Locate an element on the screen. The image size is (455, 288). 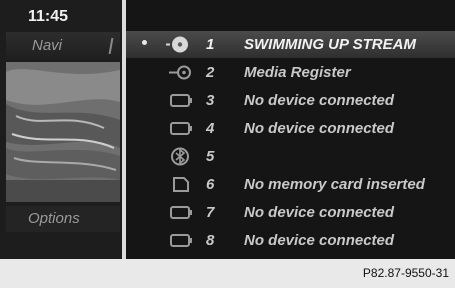
figure-caption-bar: P82.87-9550-31 is located at coordinates (227, 273).